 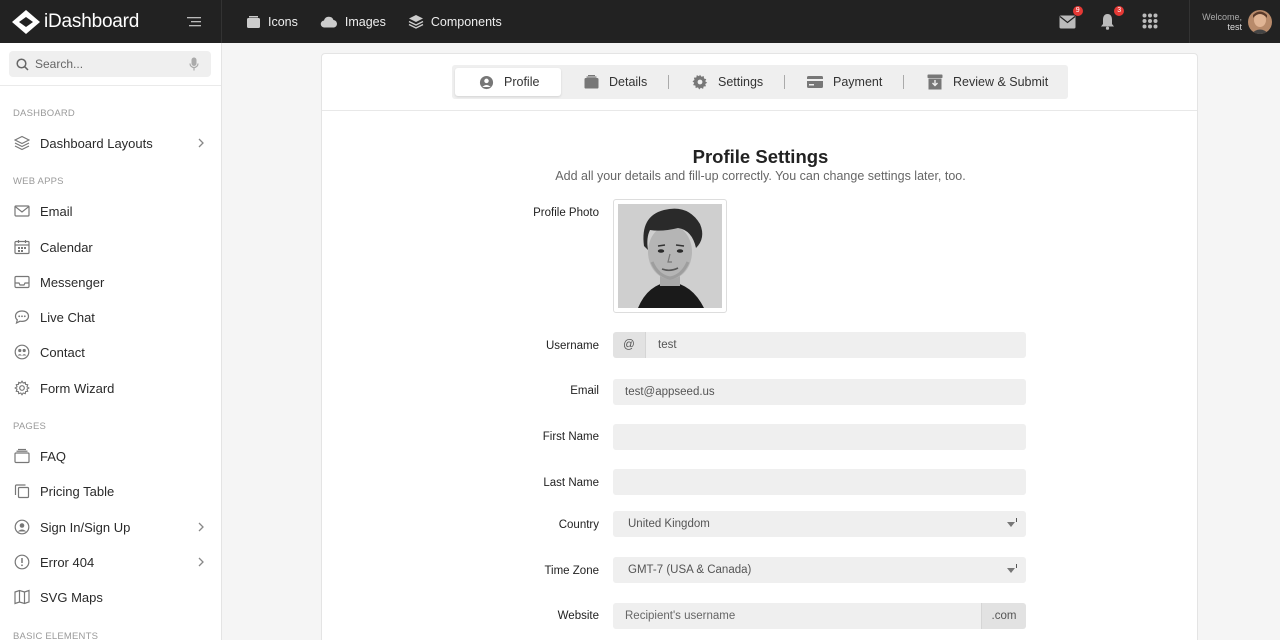 I want to click on avatar-image, so click(x=1260, y=21).